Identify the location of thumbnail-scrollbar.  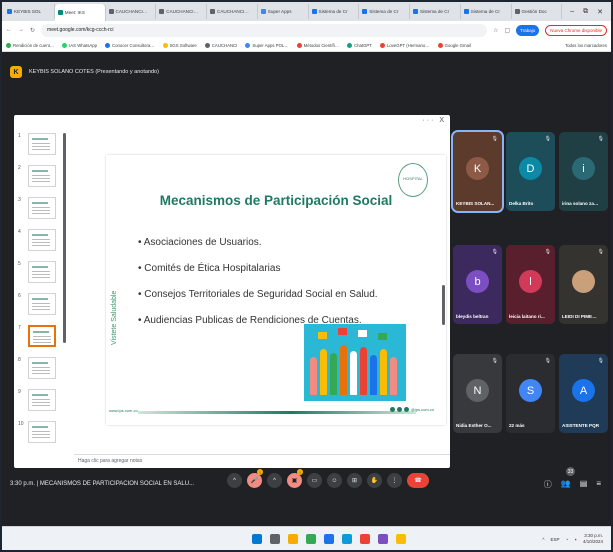
(64, 238).